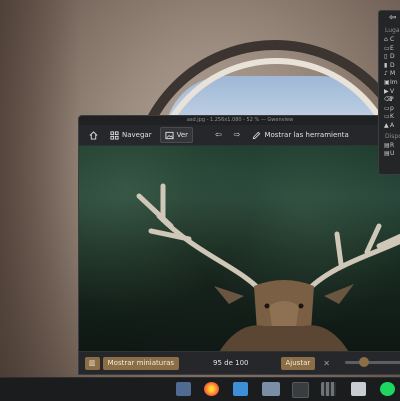 Image resolution: width=400 pixels, height=401 pixels. I want to click on places-heading: Lugares, so click(392, 30).